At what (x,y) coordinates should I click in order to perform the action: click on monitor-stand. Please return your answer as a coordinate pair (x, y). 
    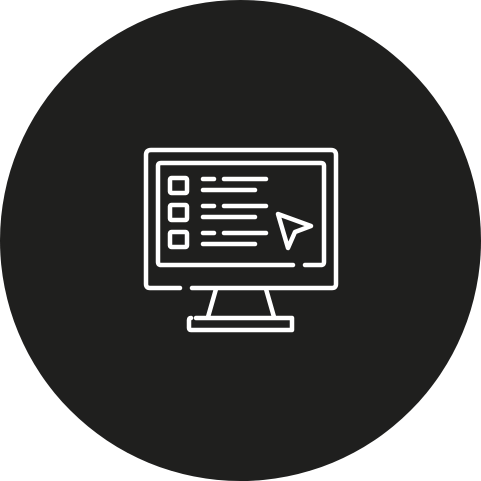
    Looking at the image, I should click on (241, 303).